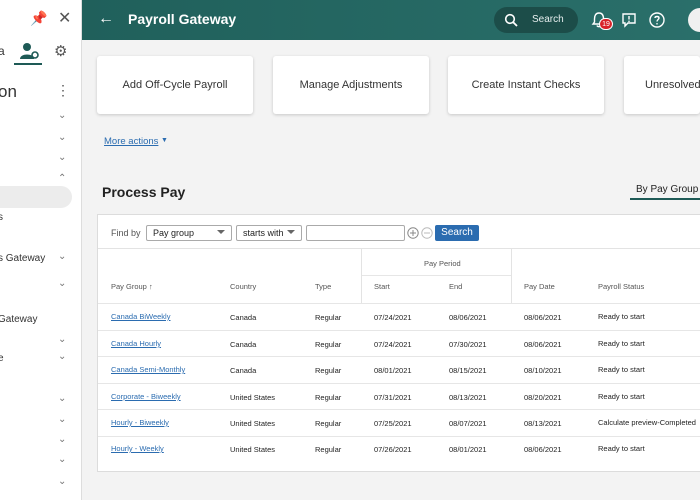 This screenshot has height=500, width=700. What do you see at coordinates (468, 317) in the screenshot?
I see `end-cell: 08/06/2021` at bounding box center [468, 317].